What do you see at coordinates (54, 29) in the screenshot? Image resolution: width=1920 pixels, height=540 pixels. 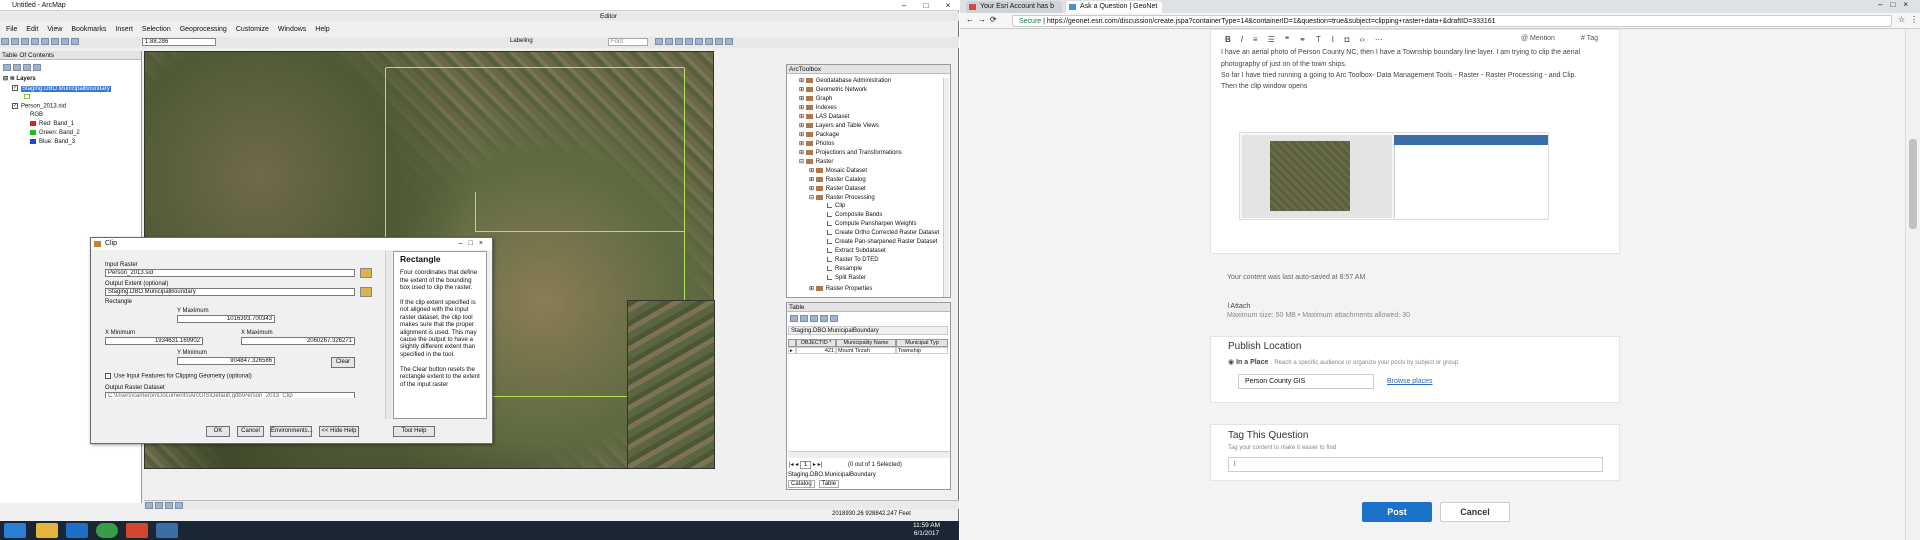 I see `menu-view: View` at bounding box center [54, 29].